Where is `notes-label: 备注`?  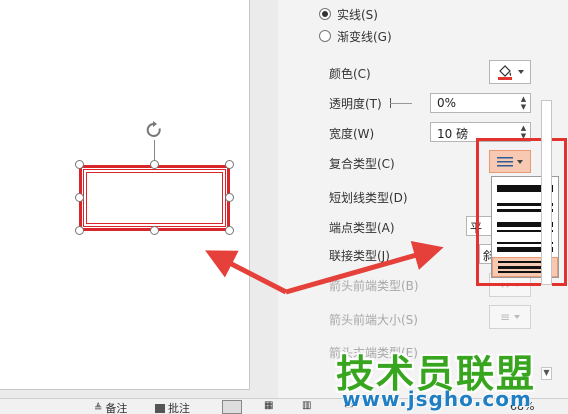 notes-label: 备注 is located at coordinates (116, 408).